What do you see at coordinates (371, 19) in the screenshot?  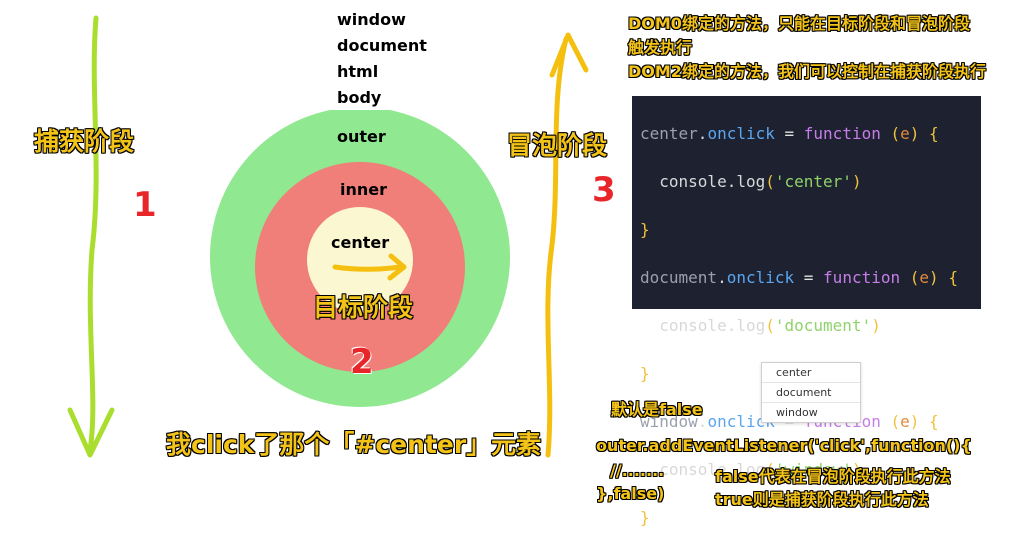 I see `dom-window: window` at bounding box center [371, 19].